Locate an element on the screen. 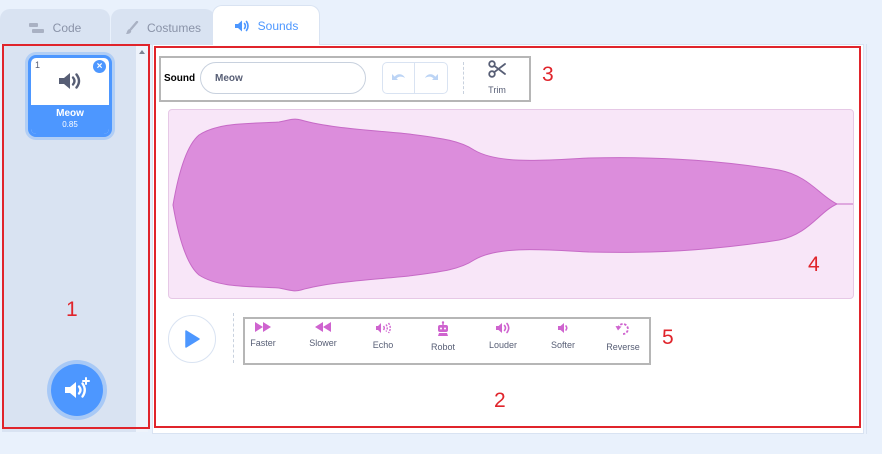 Image resolution: width=882 pixels, height=454 pixels. annotation-label-4: 4 is located at coordinates (814, 264).